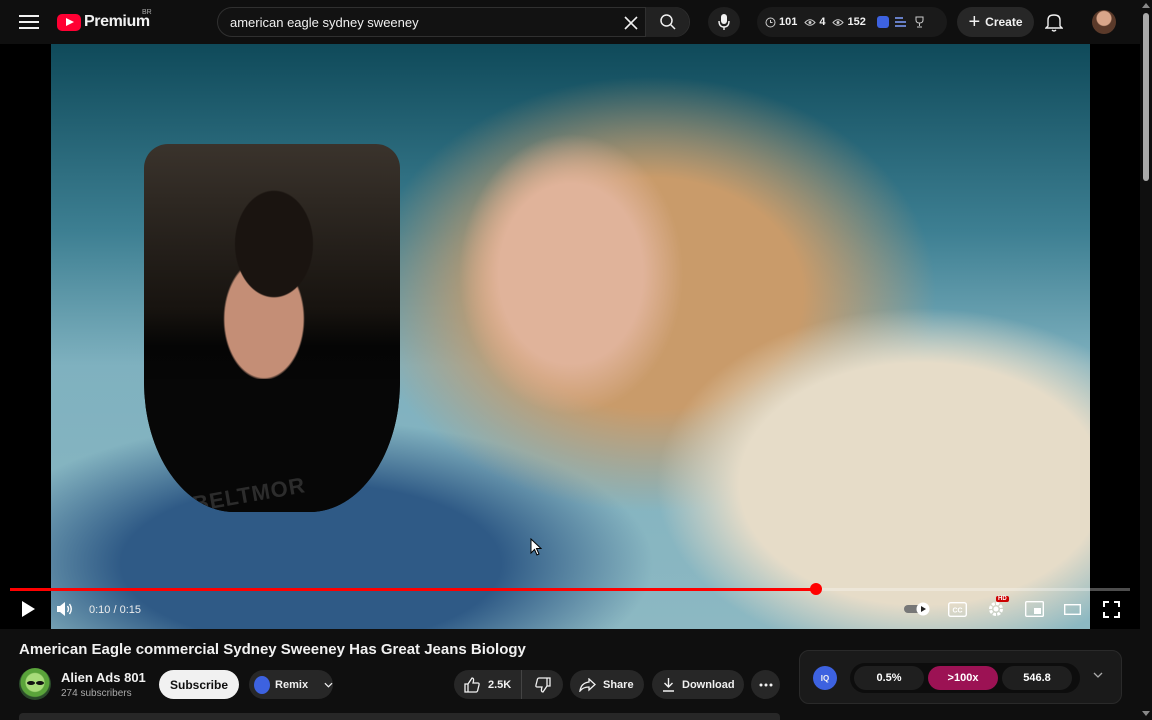 The height and width of the screenshot is (720, 1152). I want to click on iq-metric-outlier: >100x, so click(963, 678).